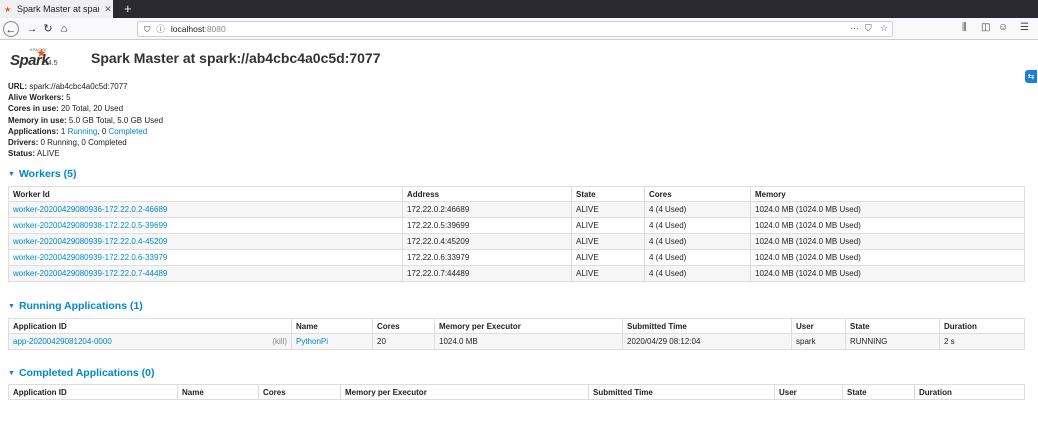 This screenshot has width=1038, height=424. What do you see at coordinates (32, 29) in the screenshot?
I see `forward-icon: →` at bounding box center [32, 29].